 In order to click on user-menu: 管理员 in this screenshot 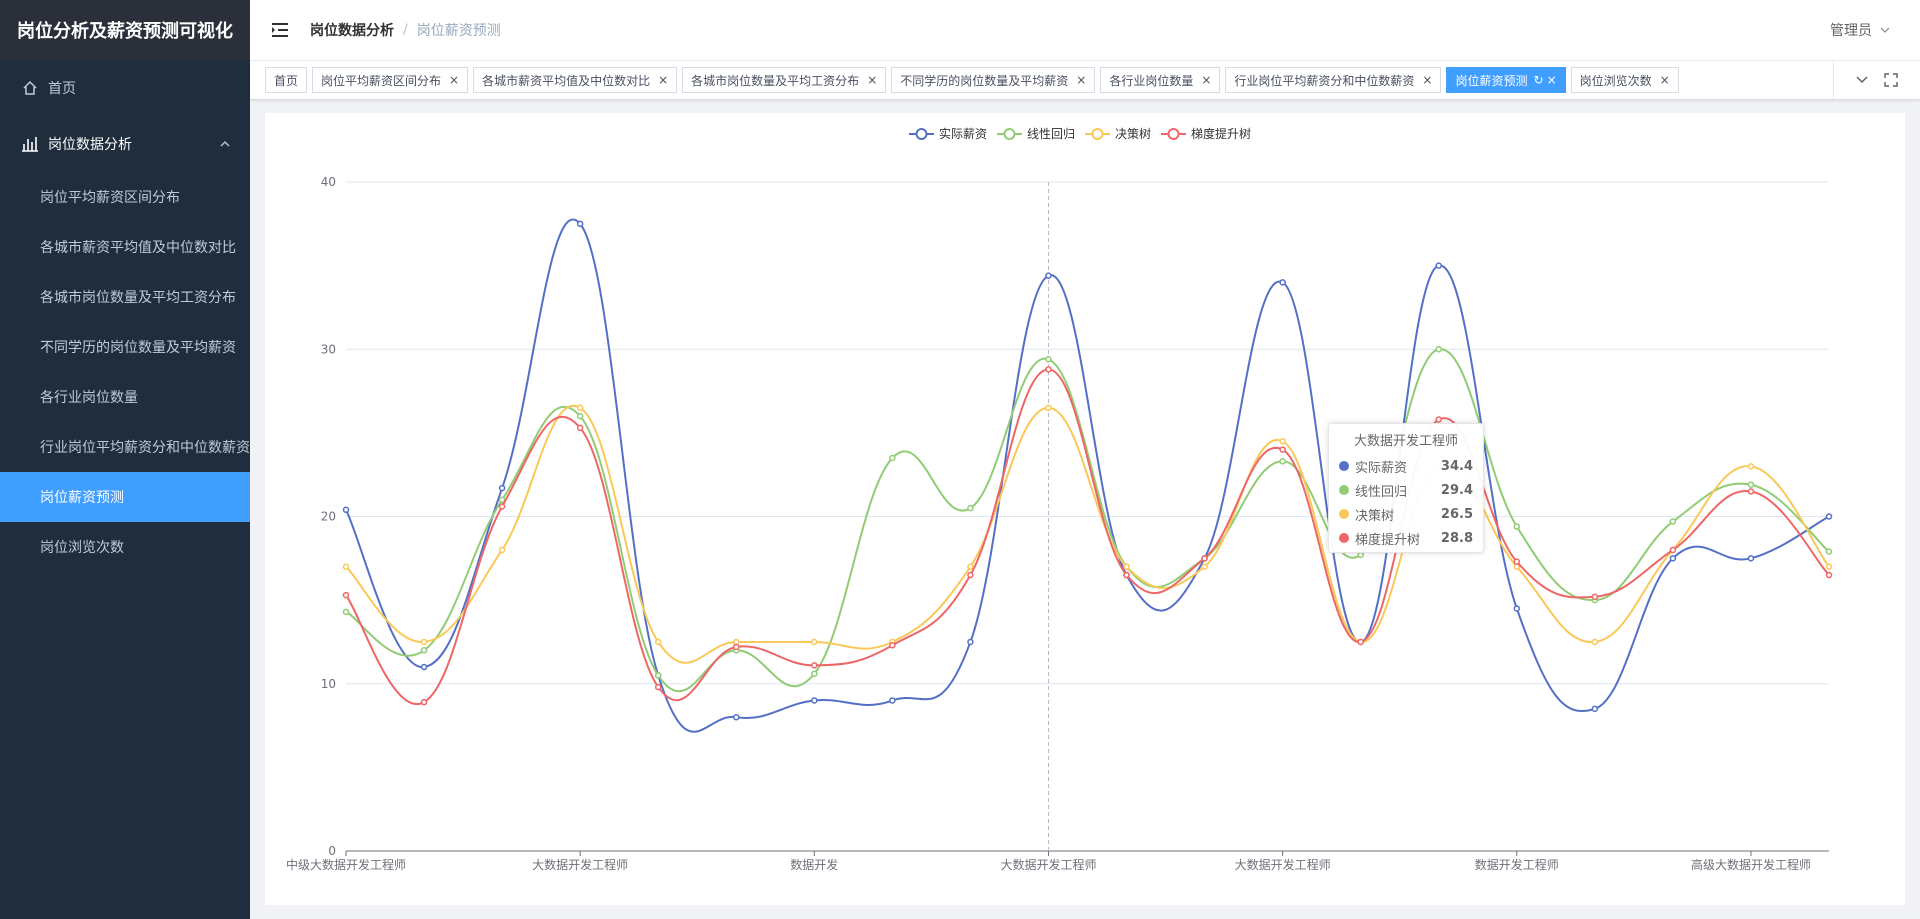, I will do `click(1860, 30)`.